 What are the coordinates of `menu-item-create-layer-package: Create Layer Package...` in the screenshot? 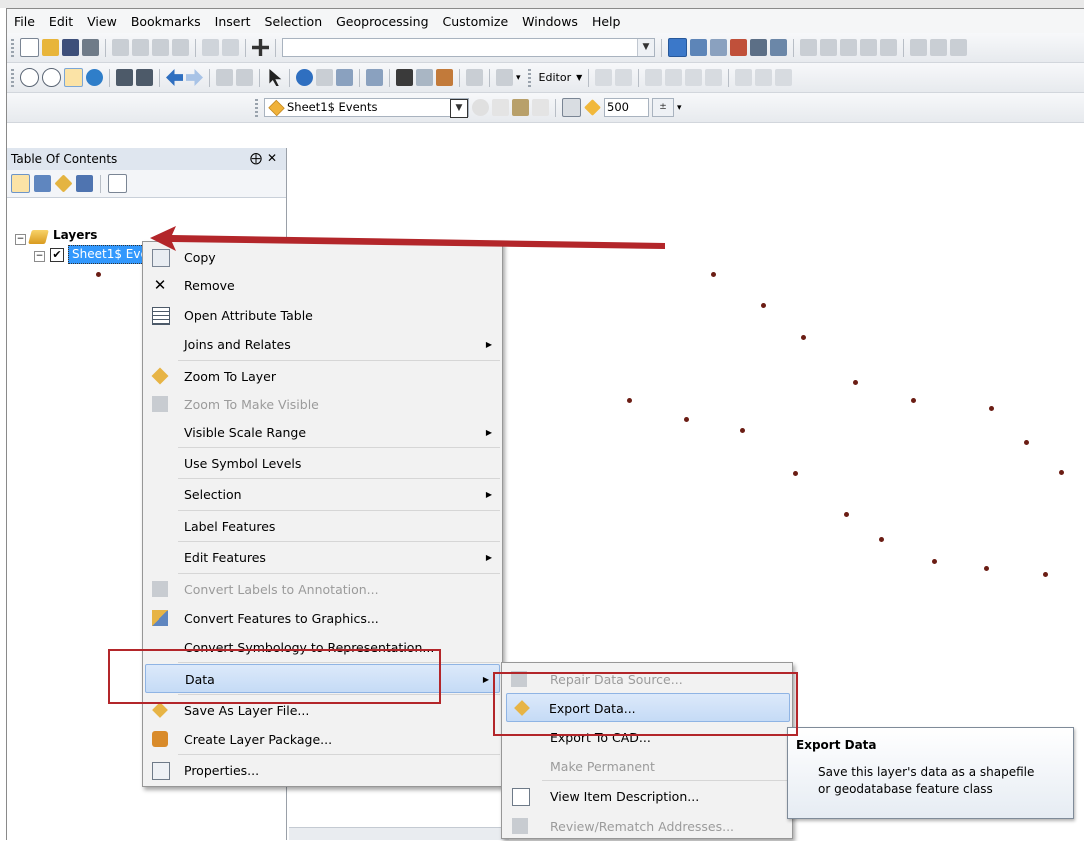 It's located at (322, 739).